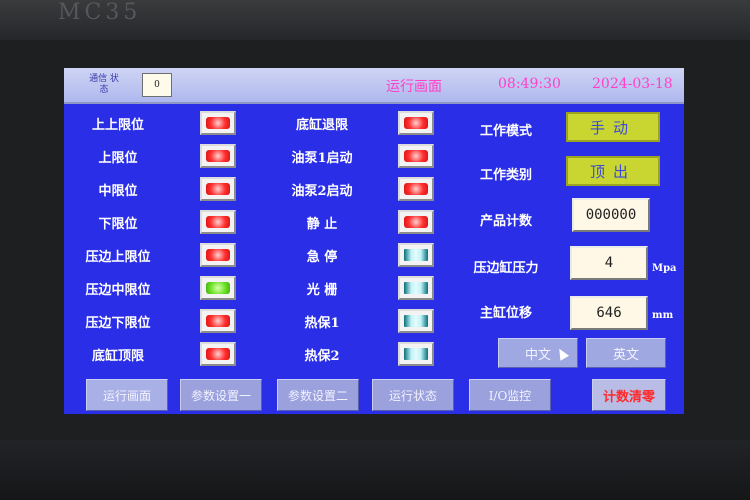 The width and height of the screenshot is (750, 500). What do you see at coordinates (505, 131) in the screenshot?
I see `work-mode-label: 工作模式` at bounding box center [505, 131].